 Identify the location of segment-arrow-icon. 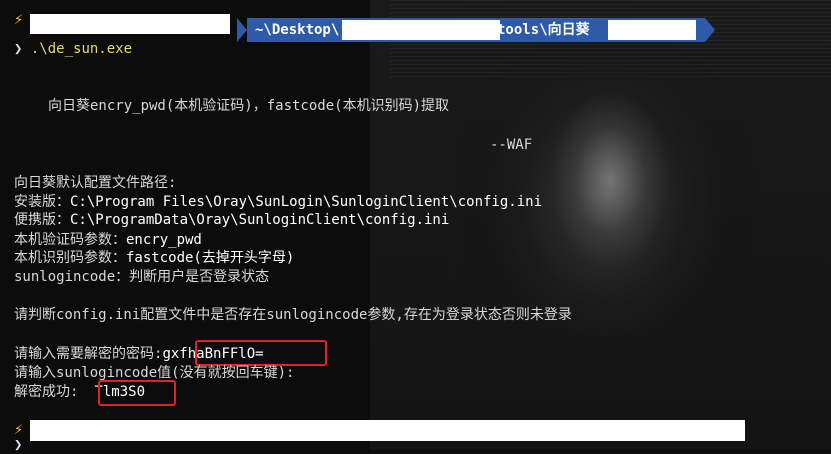
(242, 30).